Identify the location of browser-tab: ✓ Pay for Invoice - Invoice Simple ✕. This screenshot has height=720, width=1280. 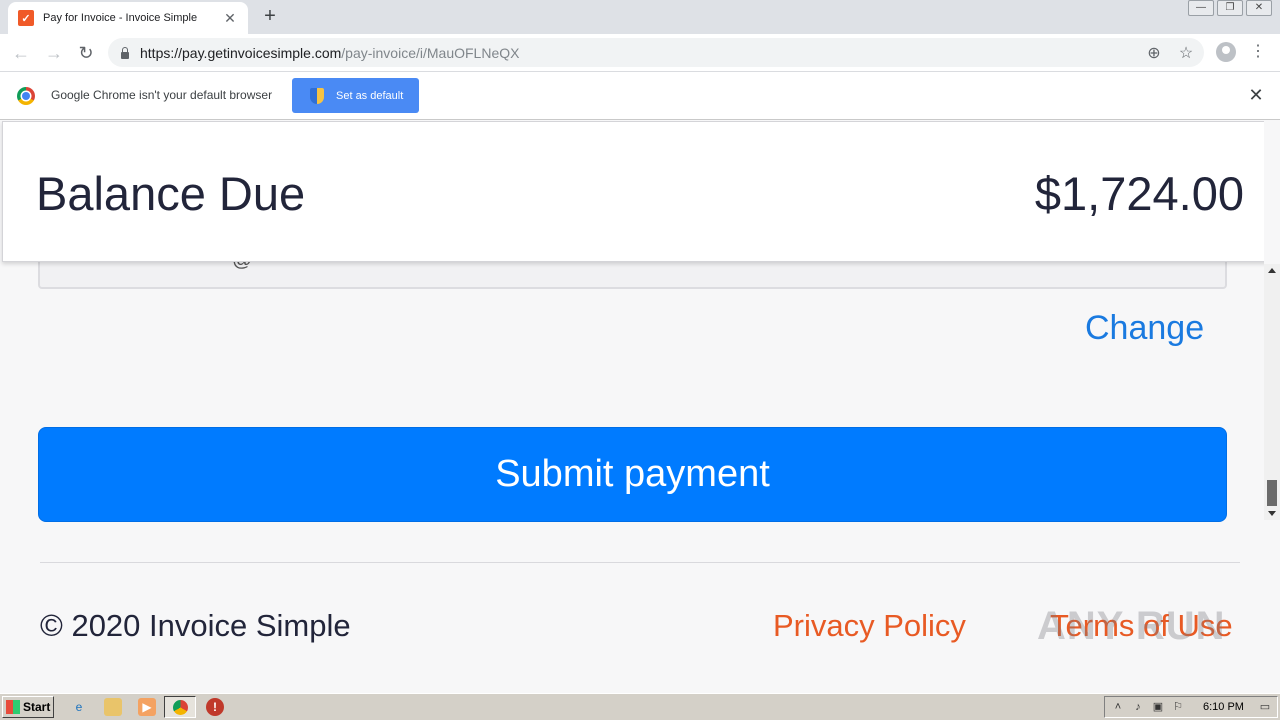
(128, 18).